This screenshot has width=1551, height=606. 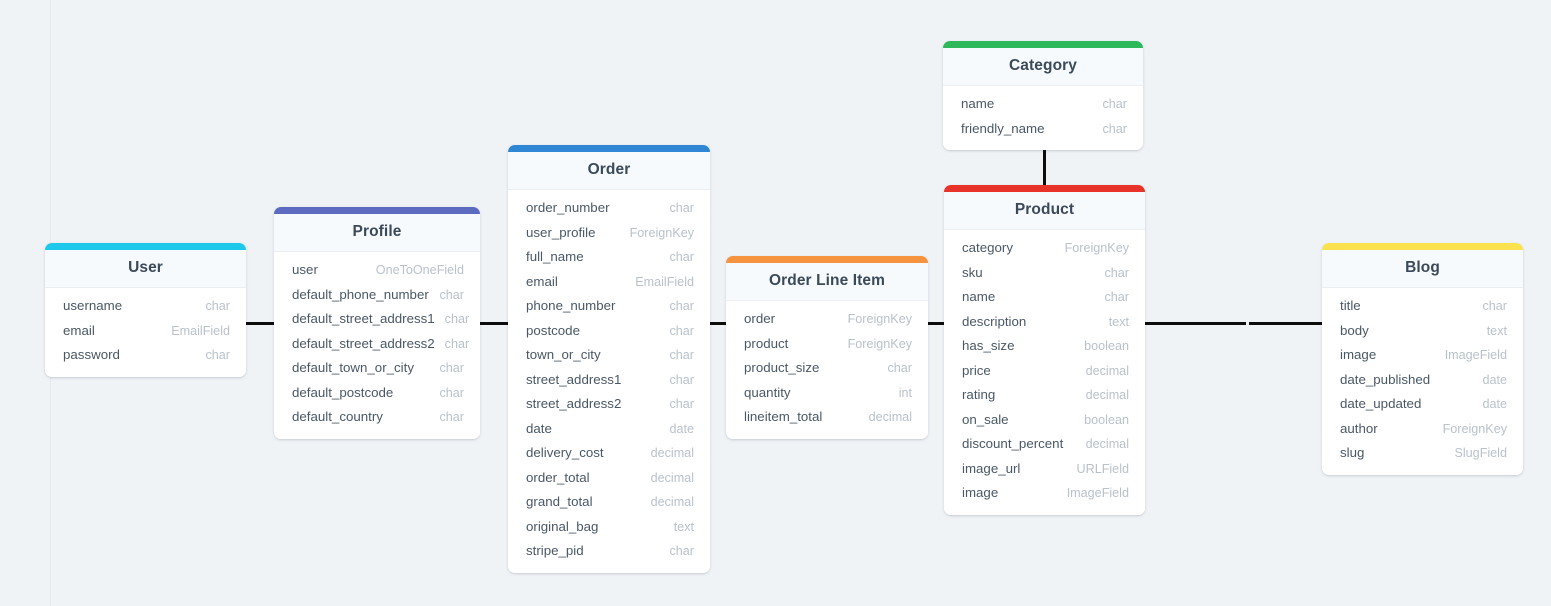 What do you see at coordinates (609, 527) in the screenshot?
I see `entity-field-row: original_bag text` at bounding box center [609, 527].